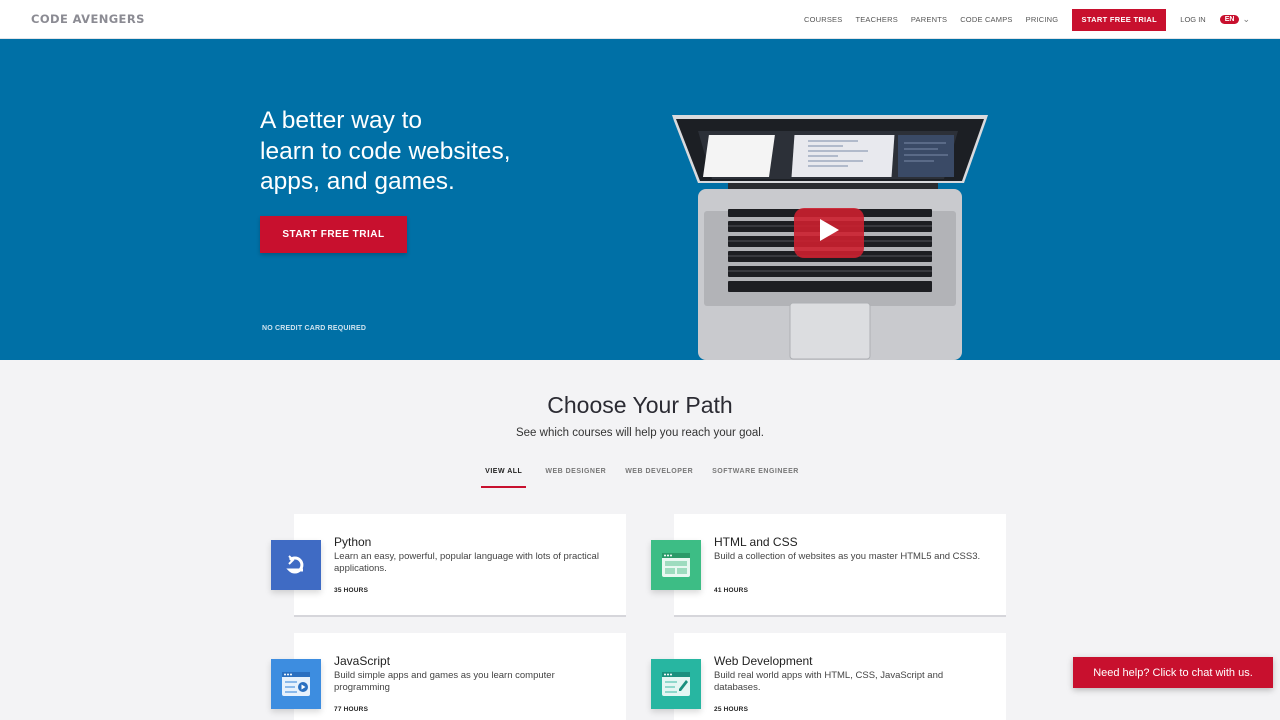 The image size is (1280, 720). What do you see at coordinates (676, 565) in the screenshot?
I see `html-css-icon` at bounding box center [676, 565].